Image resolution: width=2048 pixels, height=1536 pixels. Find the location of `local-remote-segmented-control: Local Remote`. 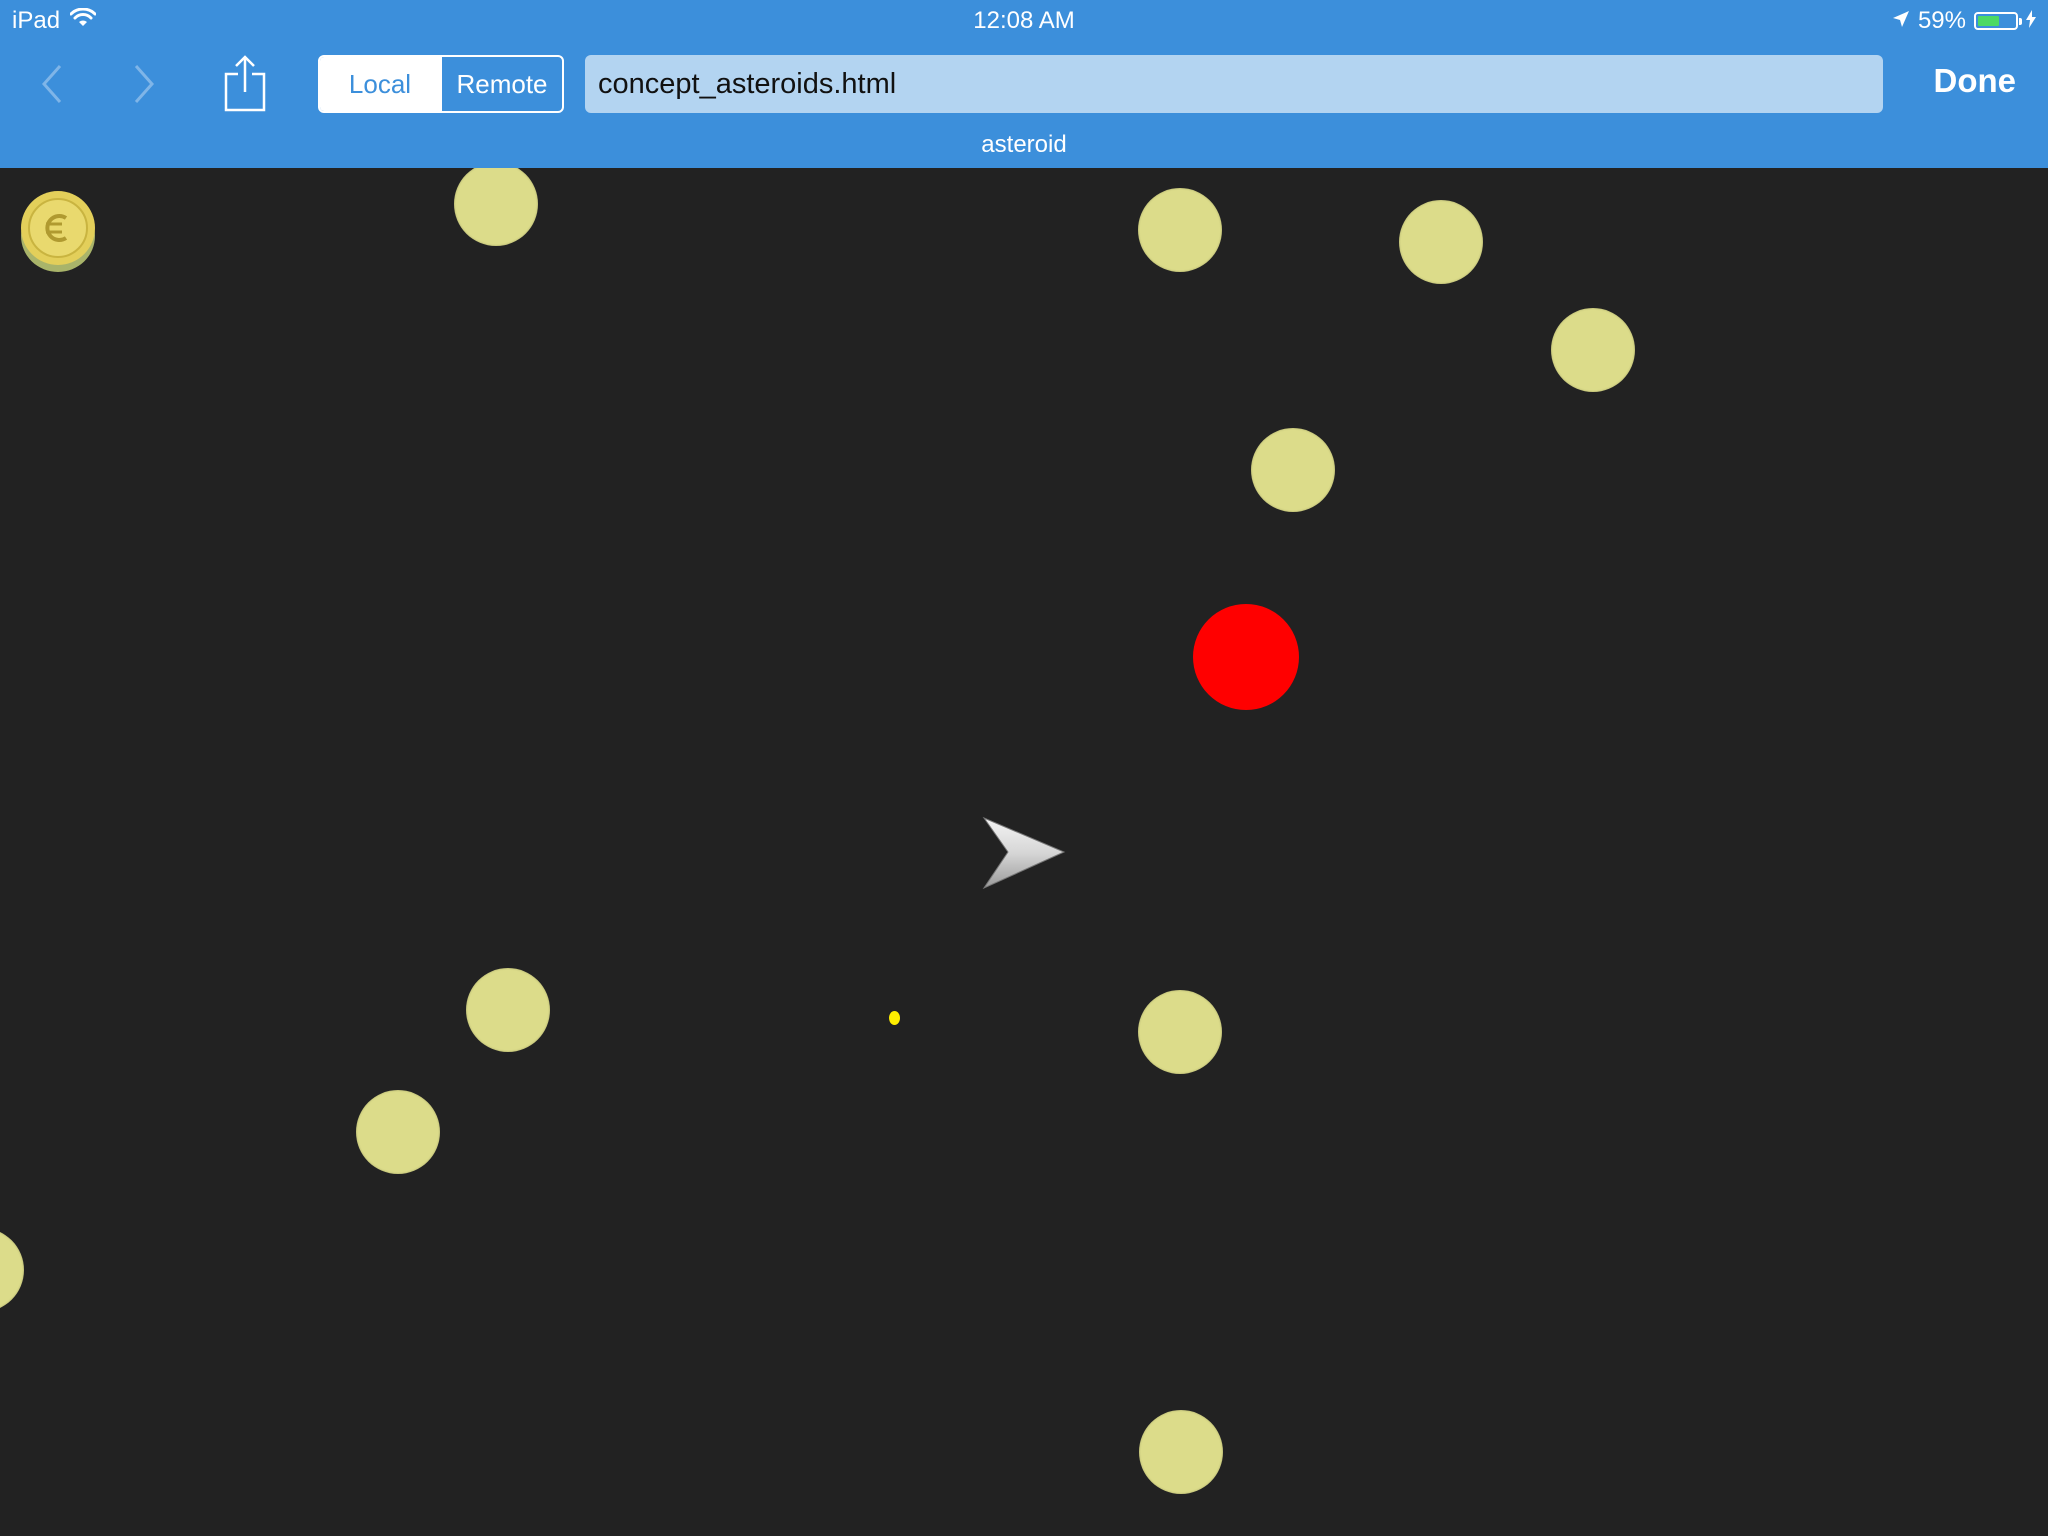

local-remote-segmented-control: Local Remote is located at coordinates (441, 84).